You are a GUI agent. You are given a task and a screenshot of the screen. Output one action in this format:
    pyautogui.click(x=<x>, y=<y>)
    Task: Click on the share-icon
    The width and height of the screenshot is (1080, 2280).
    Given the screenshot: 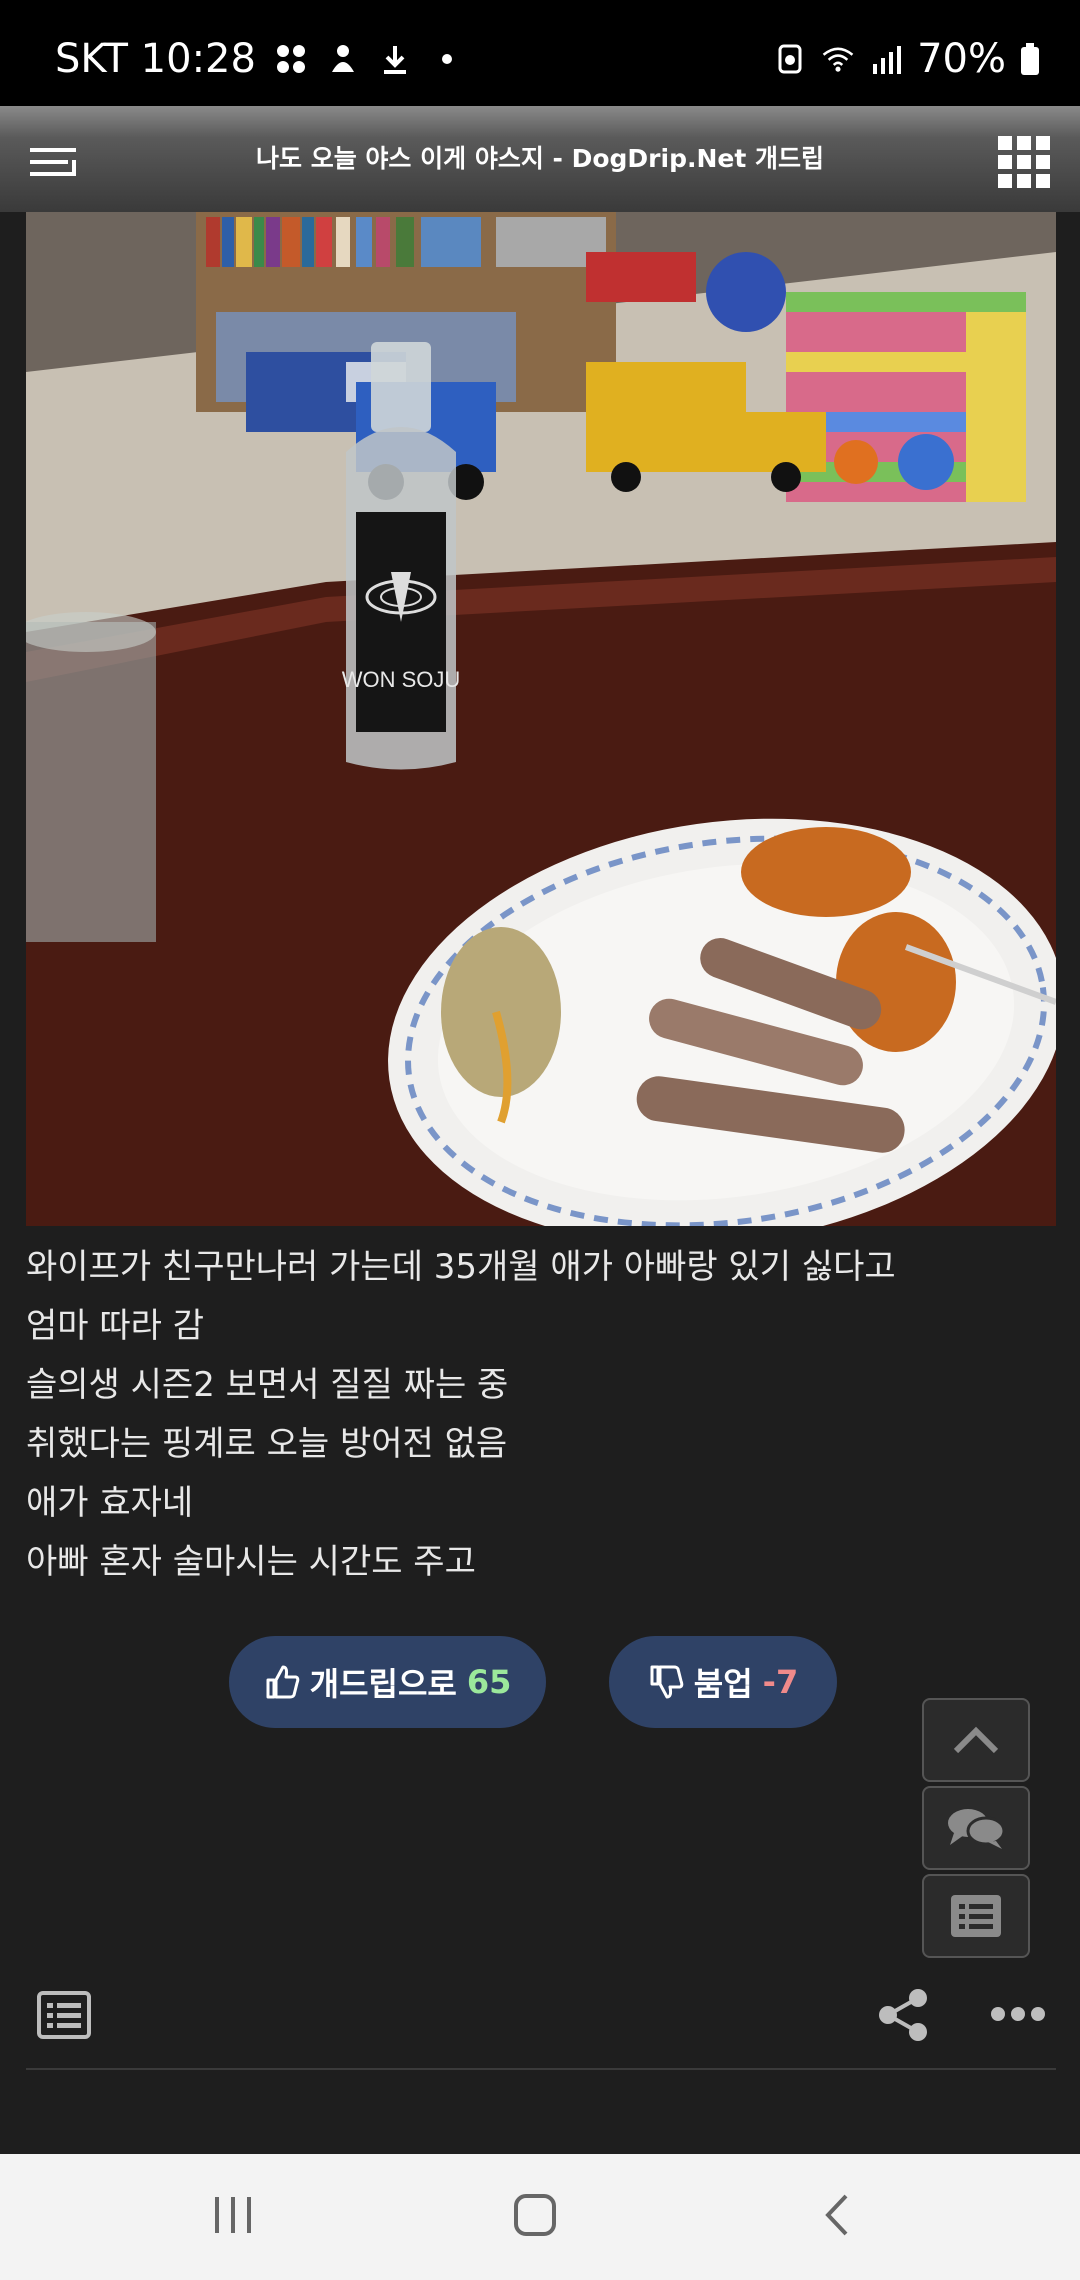 What is the action you would take?
    pyautogui.click(x=904, y=2015)
    